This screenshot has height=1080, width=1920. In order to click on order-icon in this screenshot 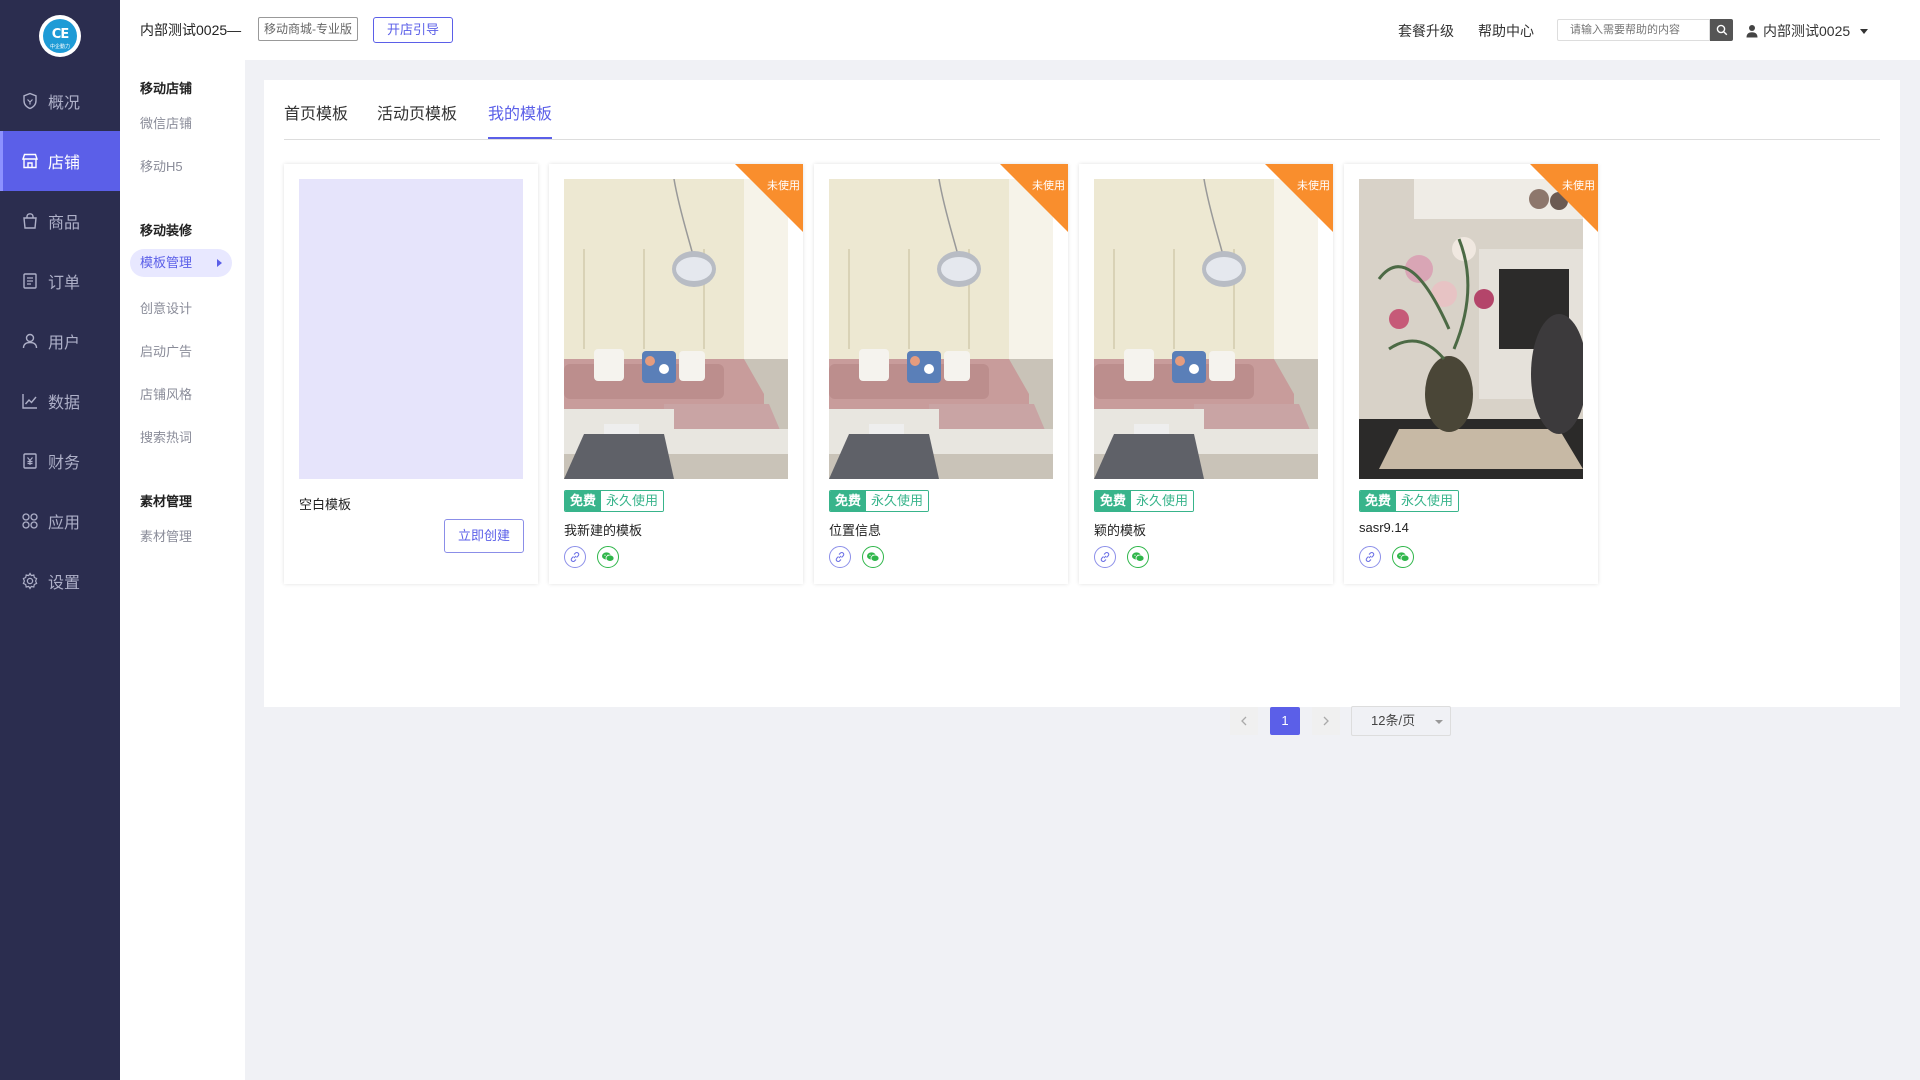, I will do `click(30, 281)`.